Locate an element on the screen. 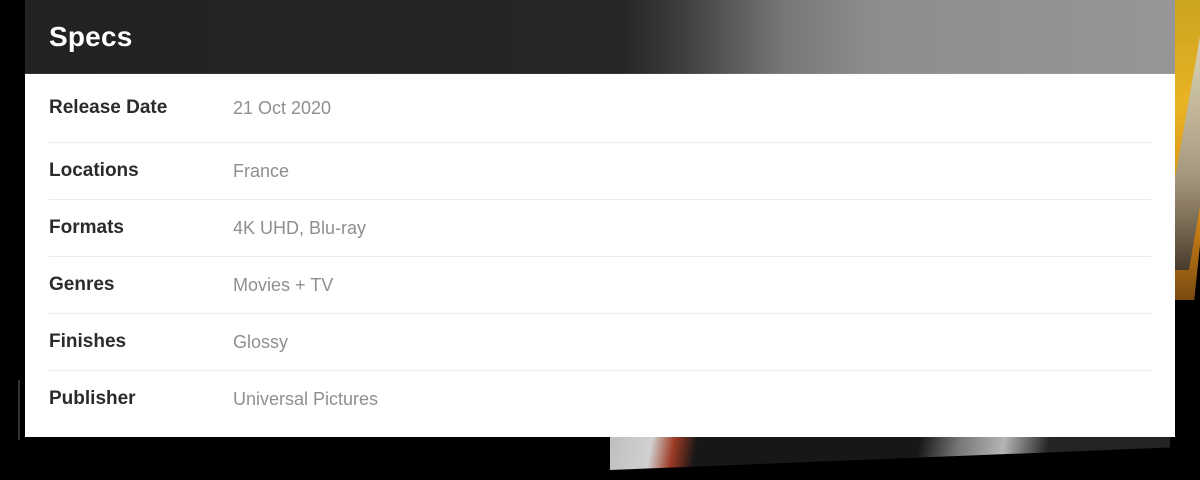 The image size is (1200, 480). spec-row-locations: Locations France is located at coordinates (600, 171).